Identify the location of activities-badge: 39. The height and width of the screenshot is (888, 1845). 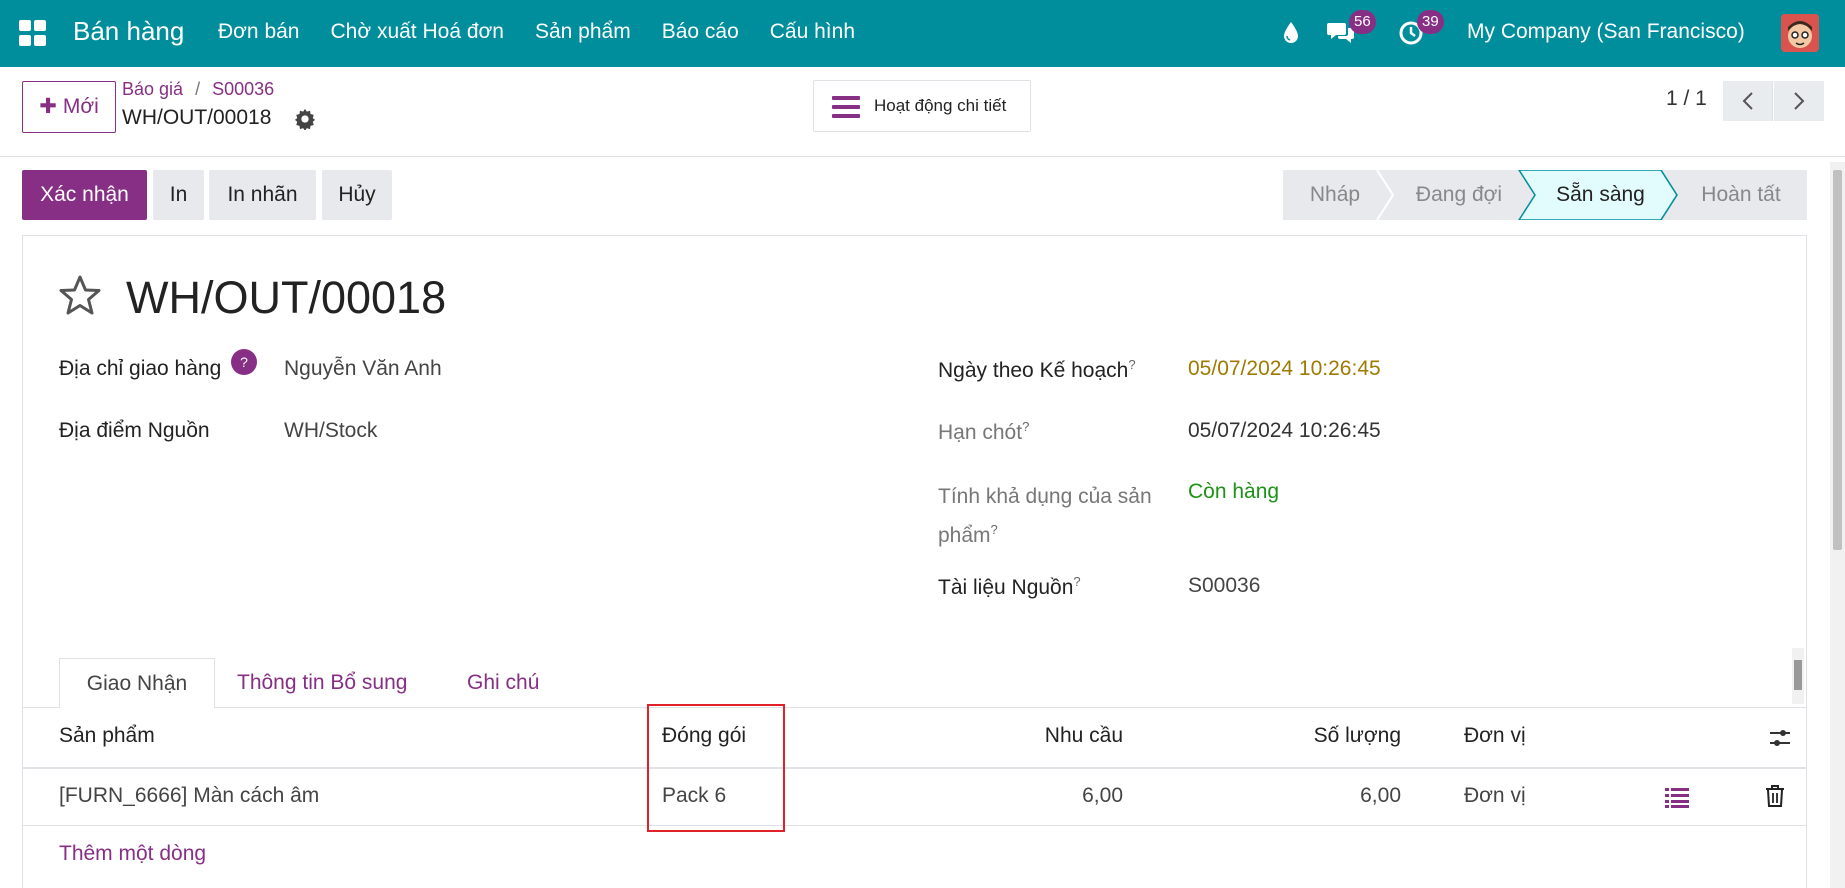
(1430, 22).